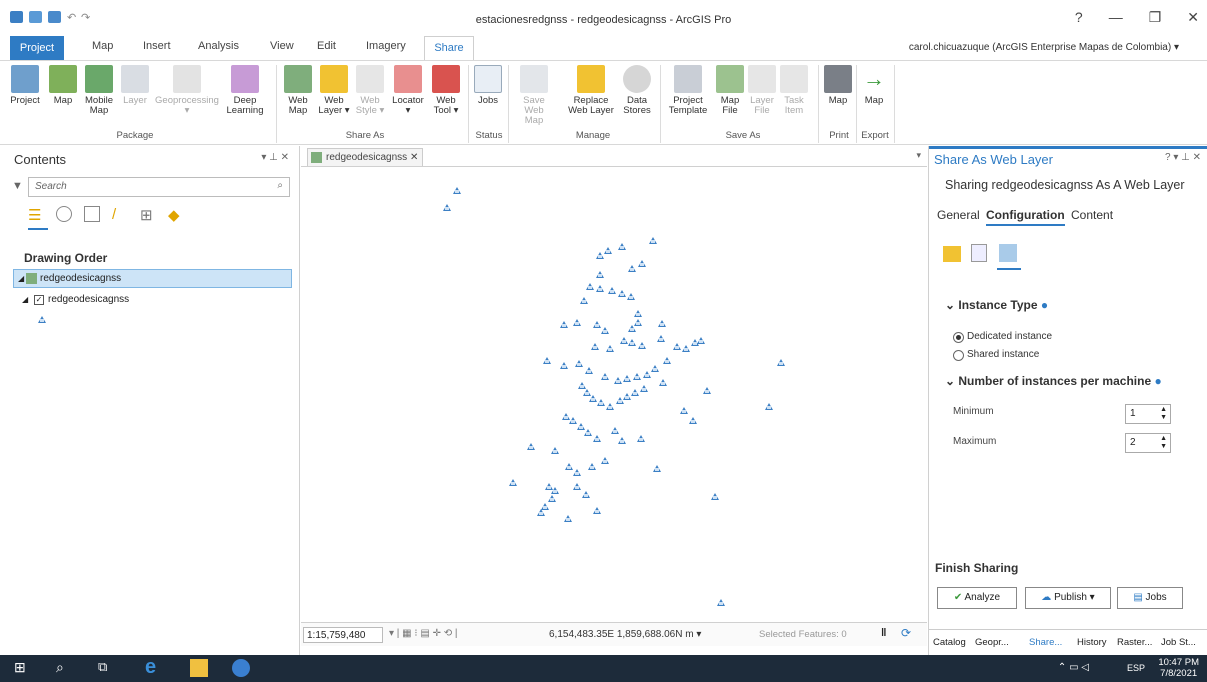 Image resolution: width=1207 pixels, height=682 pixels. I want to click on system-clock: 10:47 PM 7/8/2021, so click(1178, 668).